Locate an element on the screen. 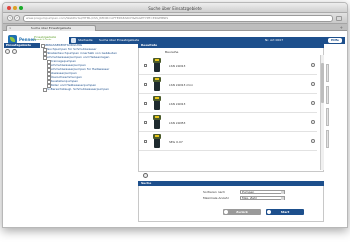 This screenshot has width=350, height=251. reset-button: Zurück is located at coordinates (242, 212).